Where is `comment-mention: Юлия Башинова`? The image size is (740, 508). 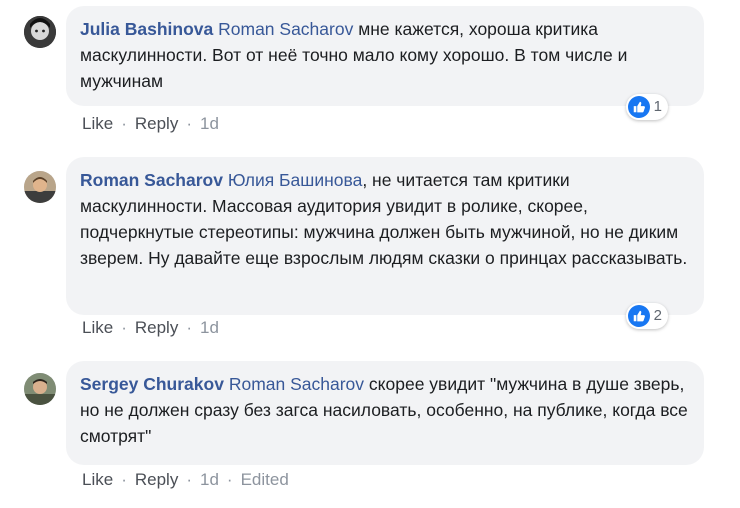
comment-mention: Юлия Башинова is located at coordinates (295, 180).